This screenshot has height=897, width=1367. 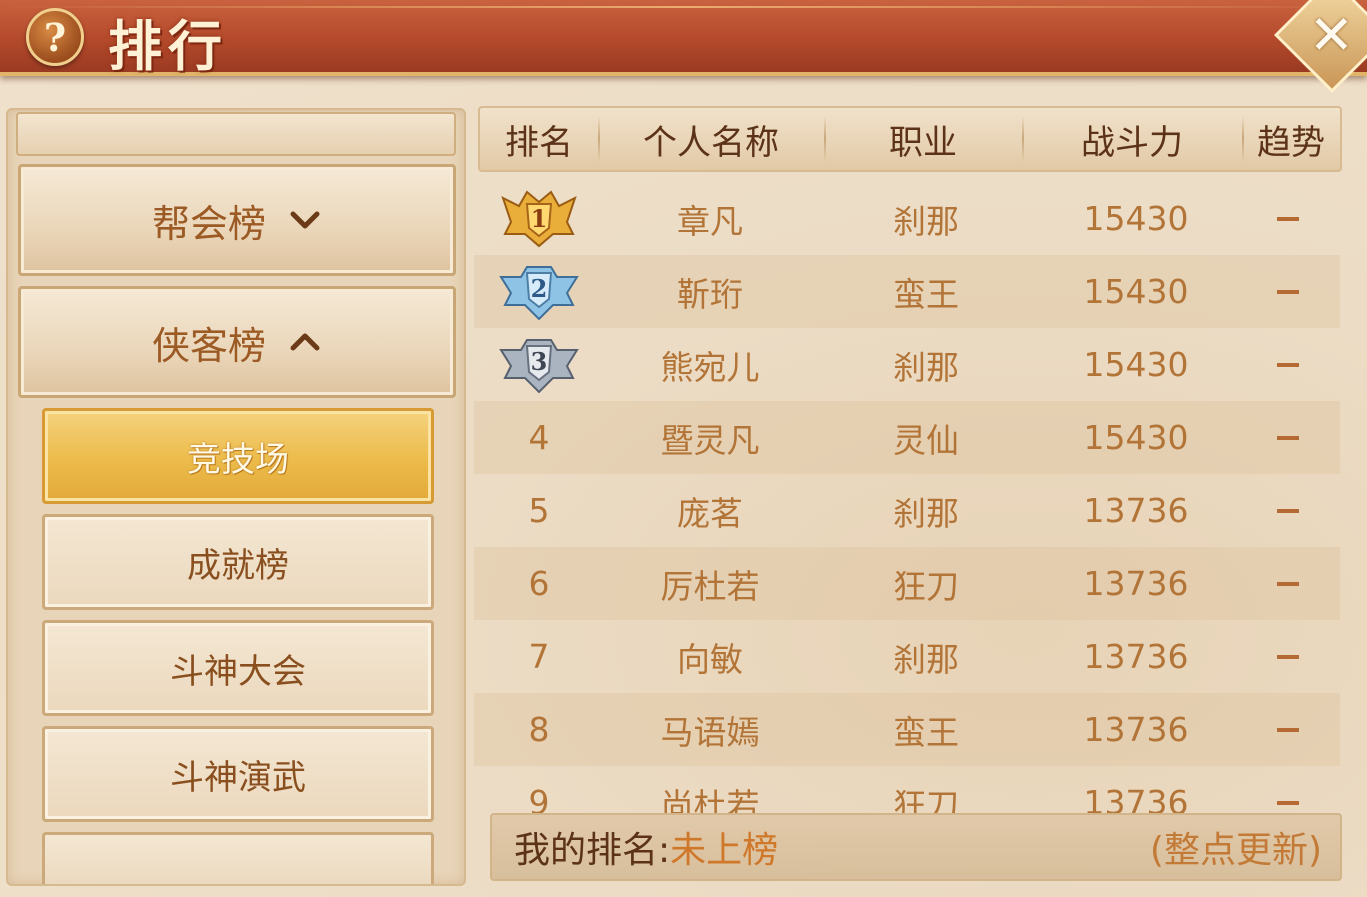 I want to click on subitem-arena: 竞技场, so click(x=238, y=456).